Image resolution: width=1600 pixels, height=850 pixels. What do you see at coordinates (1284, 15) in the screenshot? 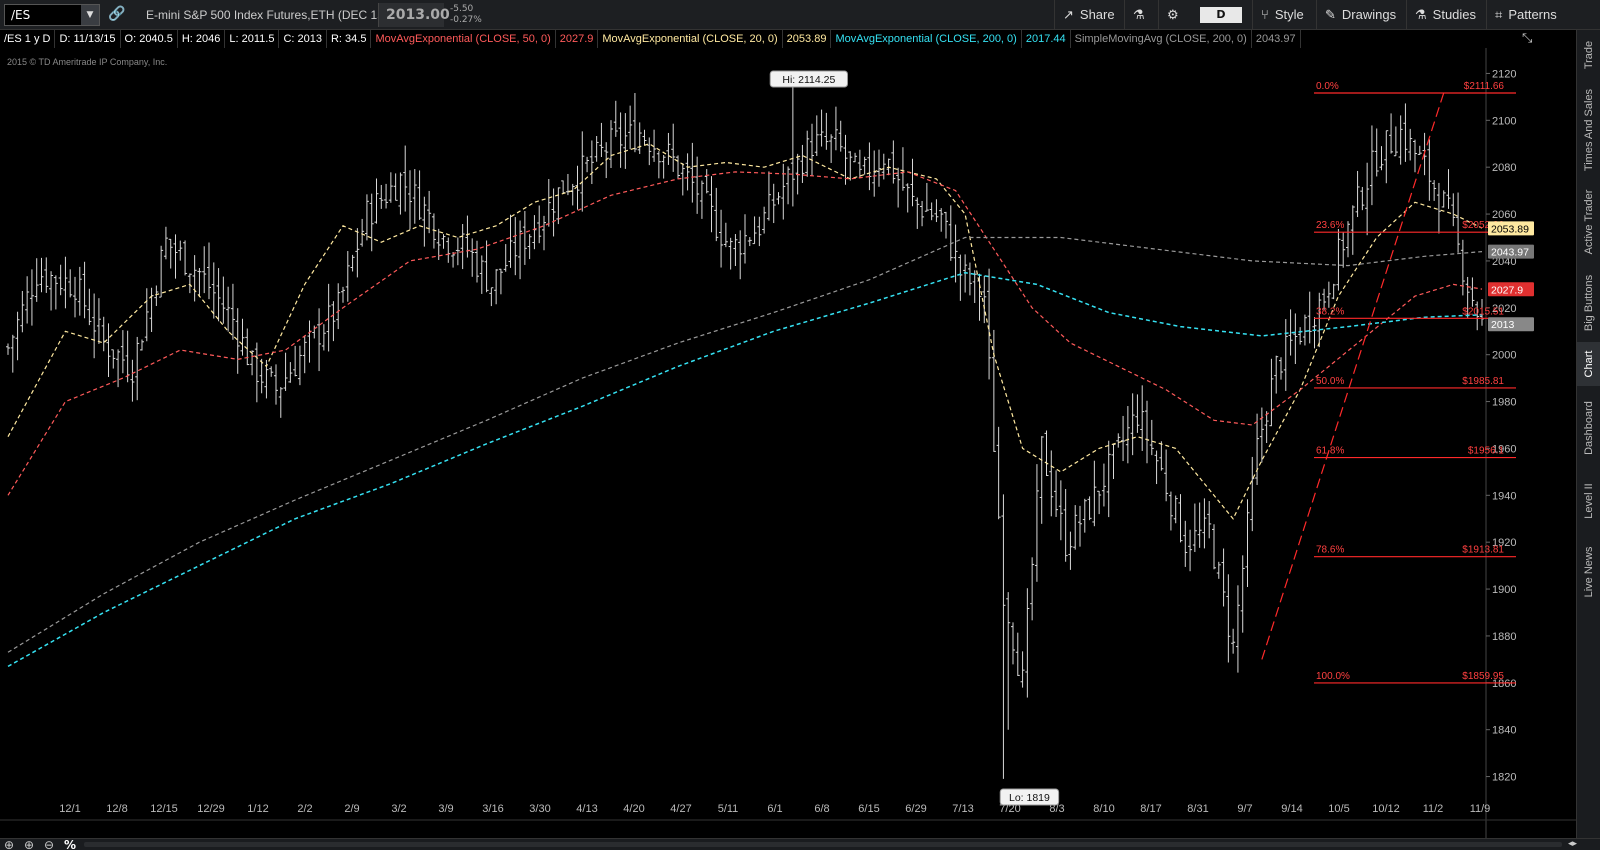
I see `style-button: ⑂ Style` at bounding box center [1284, 15].